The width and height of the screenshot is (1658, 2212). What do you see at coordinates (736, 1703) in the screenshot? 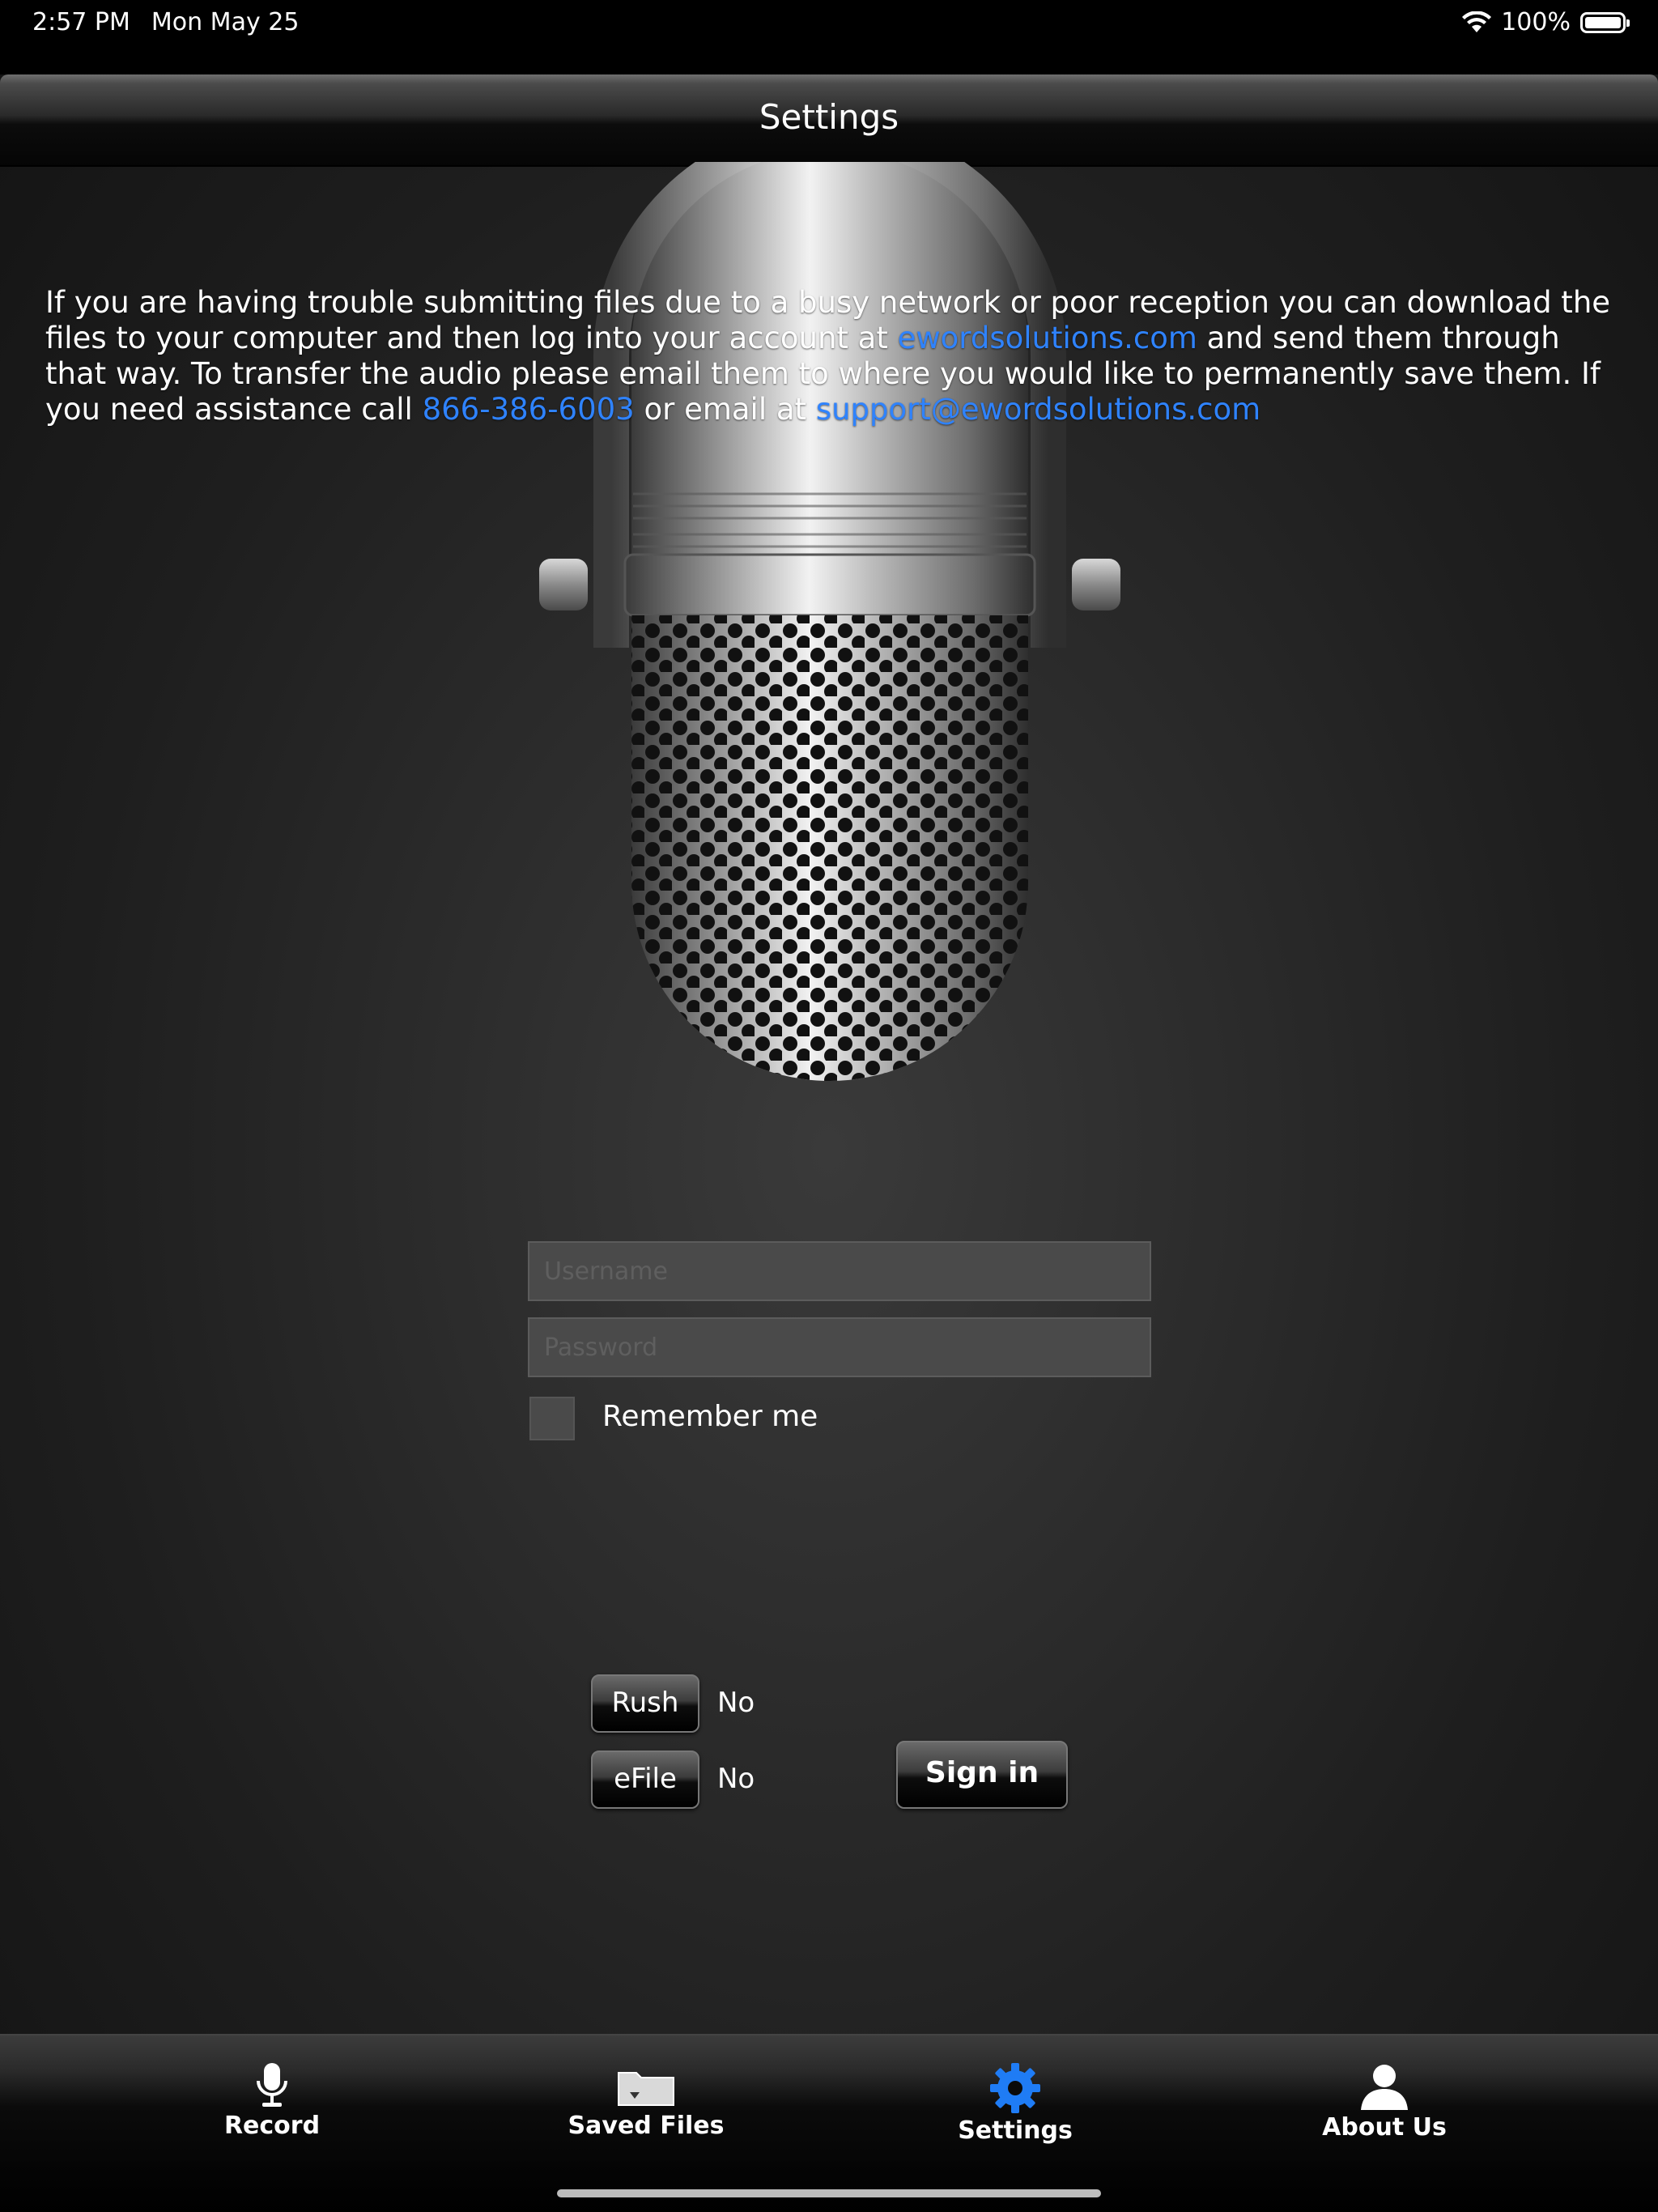
I see `rush-value: No` at bounding box center [736, 1703].